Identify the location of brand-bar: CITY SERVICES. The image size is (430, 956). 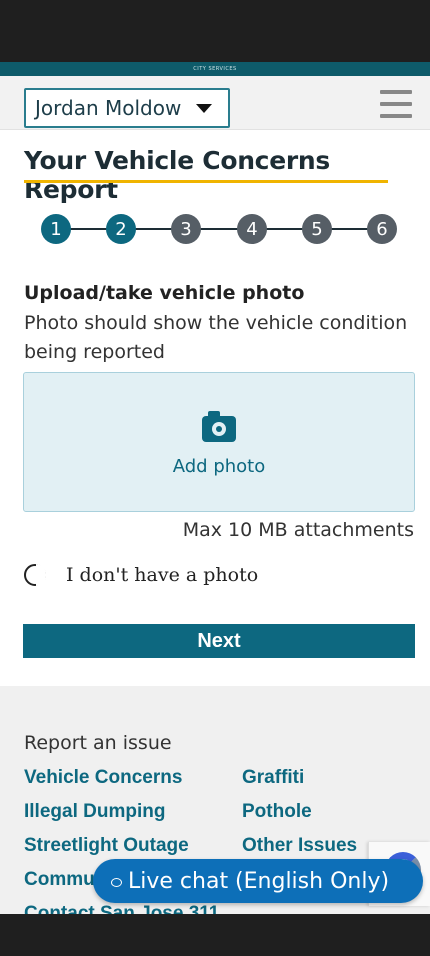
(215, 69).